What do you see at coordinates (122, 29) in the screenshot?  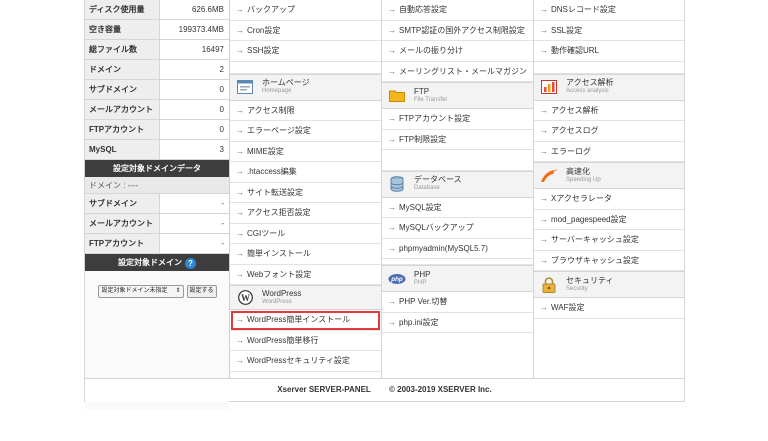 I see `stat-label: 空き容量` at bounding box center [122, 29].